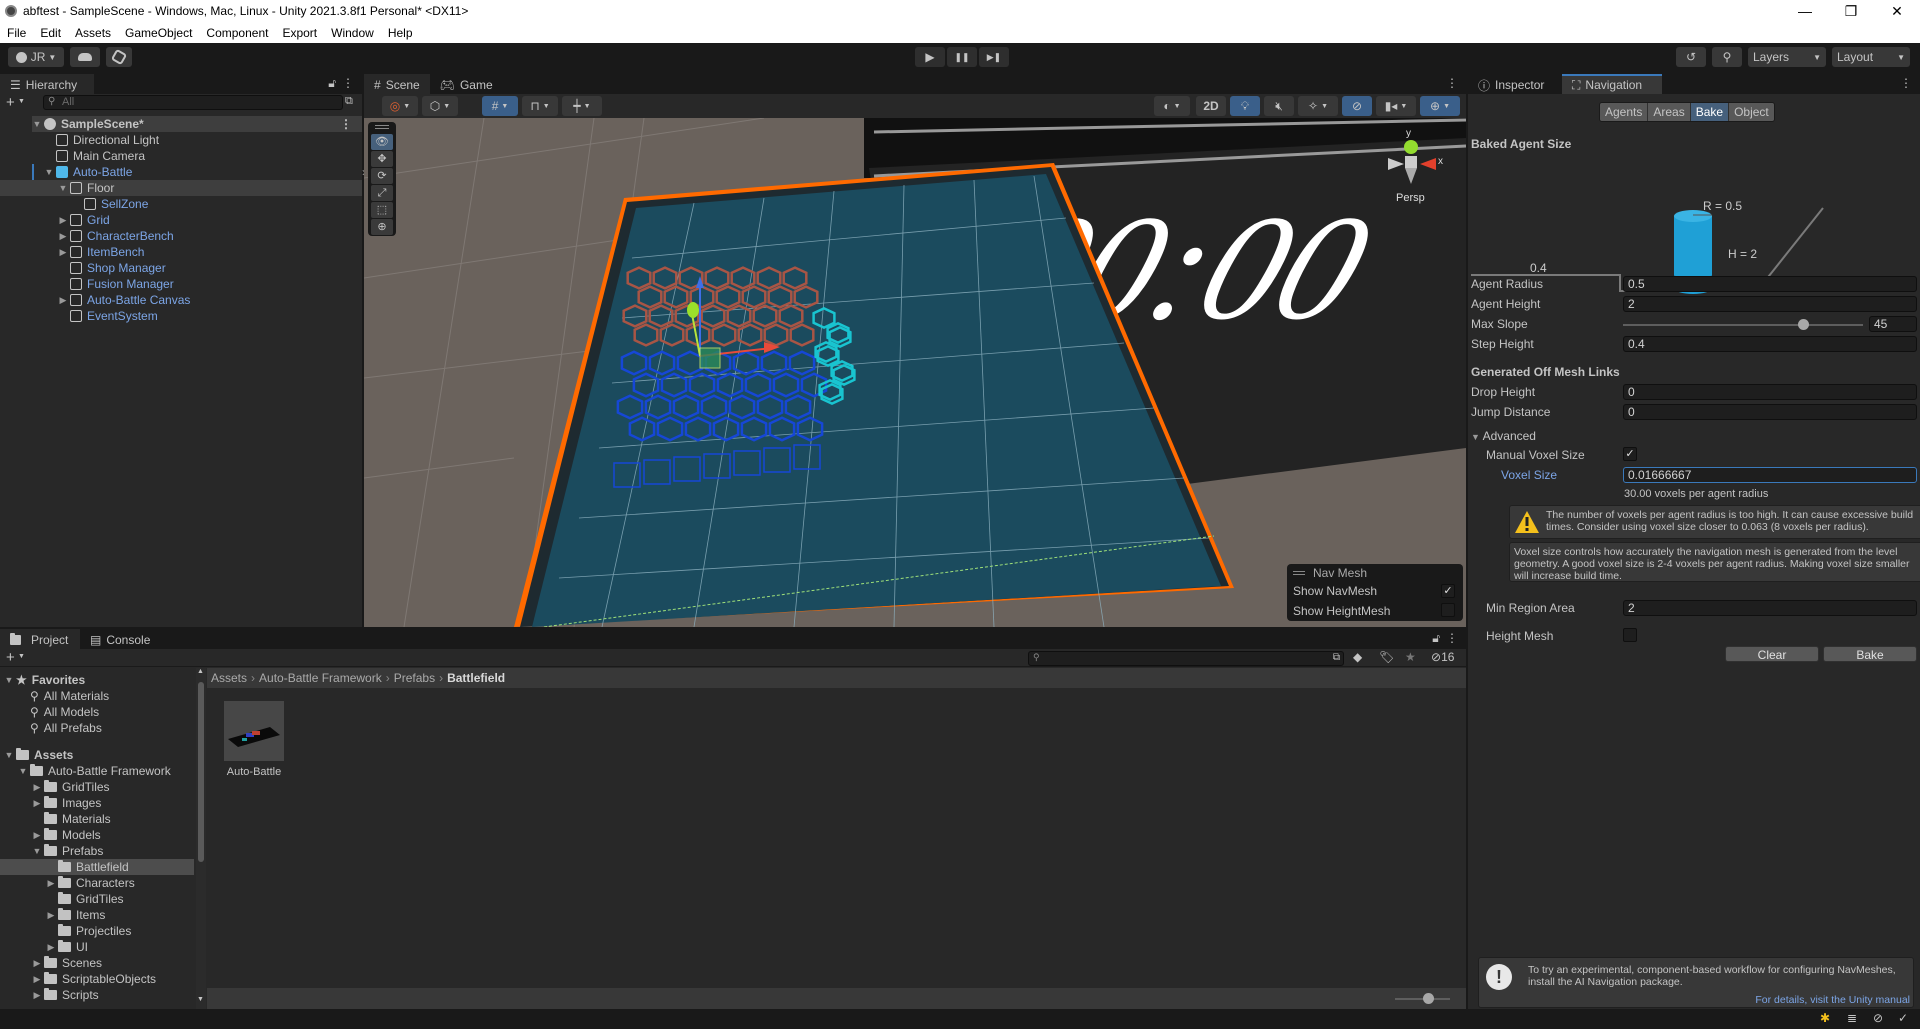 The height and width of the screenshot is (1029, 1920). Describe the element at coordinates (201, 838) in the screenshot. I see `folder-tree-scrollbar: ▲ ▼` at that location.